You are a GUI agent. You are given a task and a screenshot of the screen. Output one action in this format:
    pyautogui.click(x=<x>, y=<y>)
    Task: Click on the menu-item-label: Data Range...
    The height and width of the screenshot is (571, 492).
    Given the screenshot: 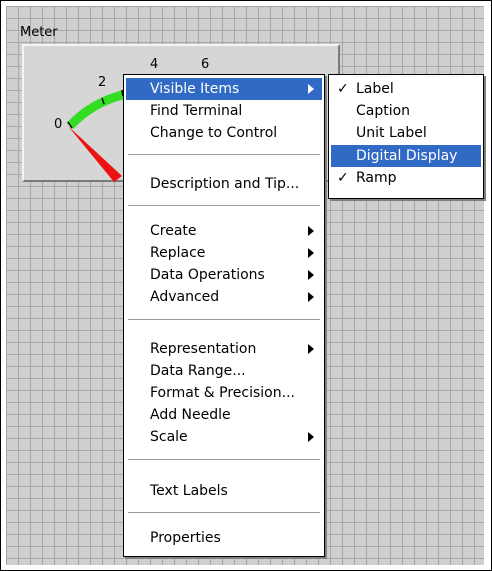 What is the action you would take?
    pyautogui.click(x=198, y=371)
    